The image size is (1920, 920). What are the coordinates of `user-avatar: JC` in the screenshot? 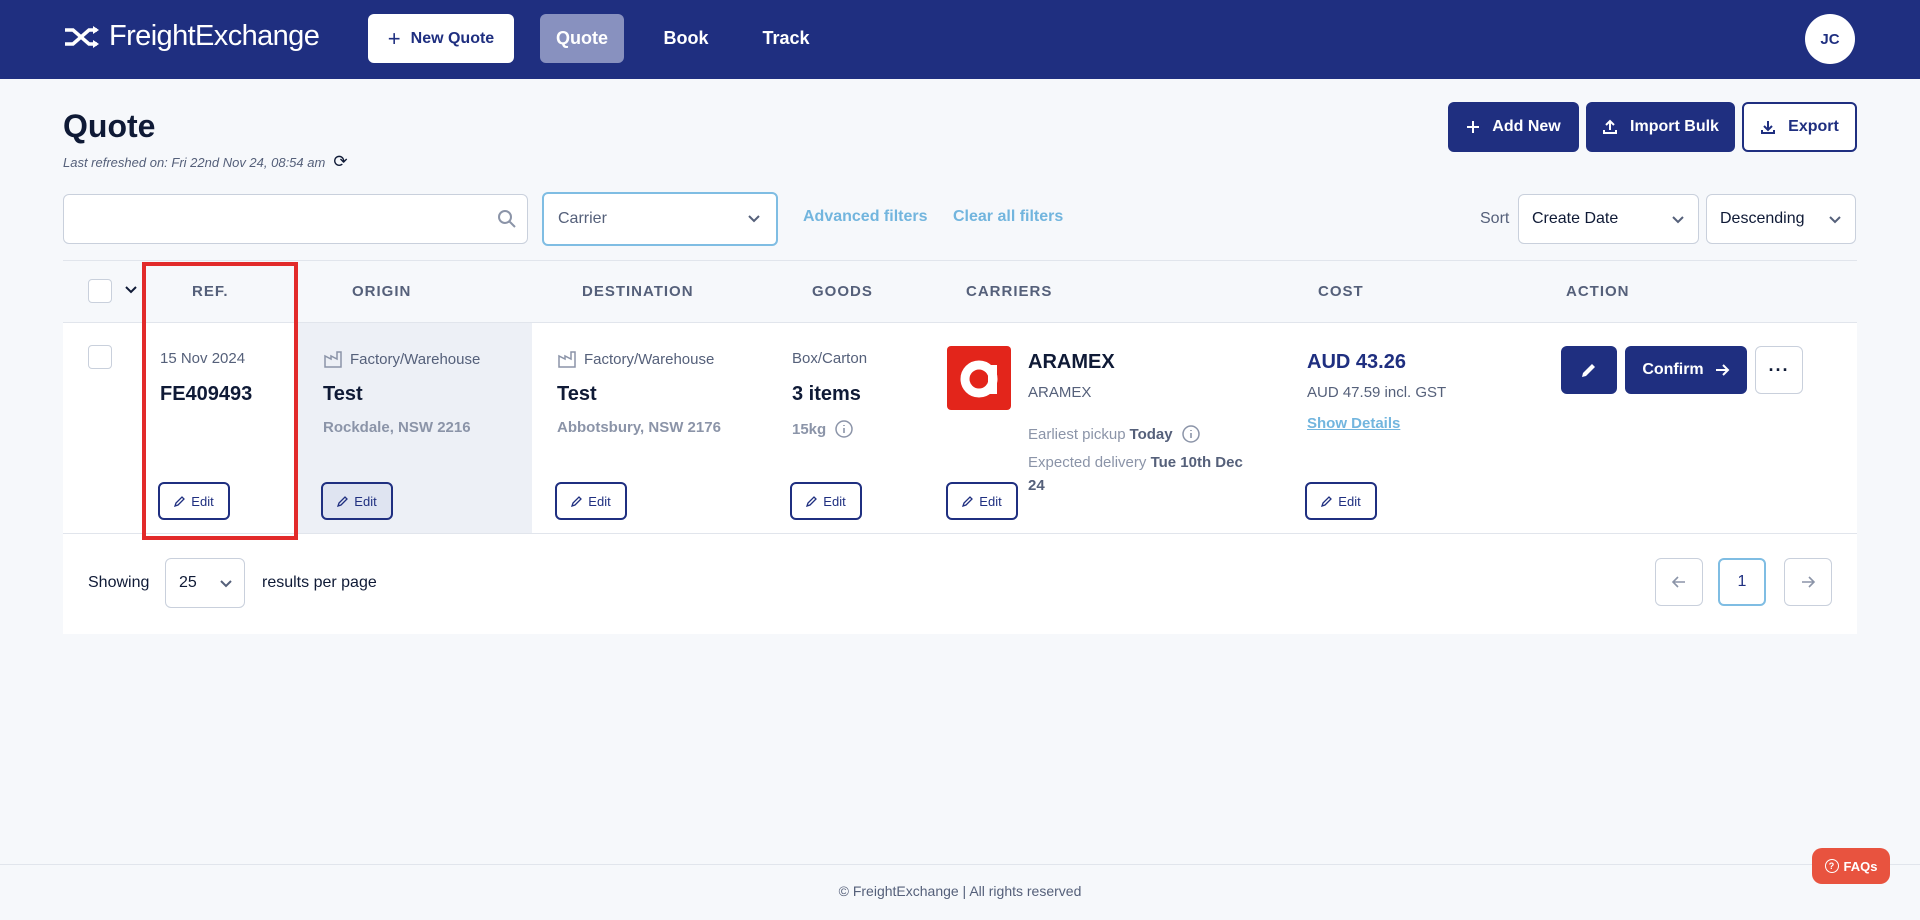 It's located at (1830, 39).